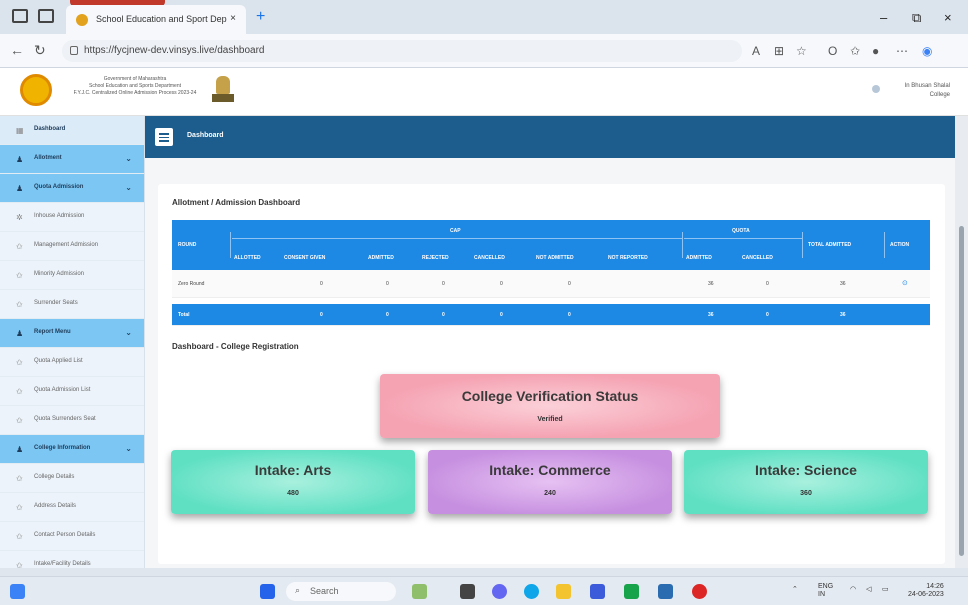 This screenshot has width=968, height=605. I want to click on col-quota-admitted: ADMITTED, so click(699, 258).